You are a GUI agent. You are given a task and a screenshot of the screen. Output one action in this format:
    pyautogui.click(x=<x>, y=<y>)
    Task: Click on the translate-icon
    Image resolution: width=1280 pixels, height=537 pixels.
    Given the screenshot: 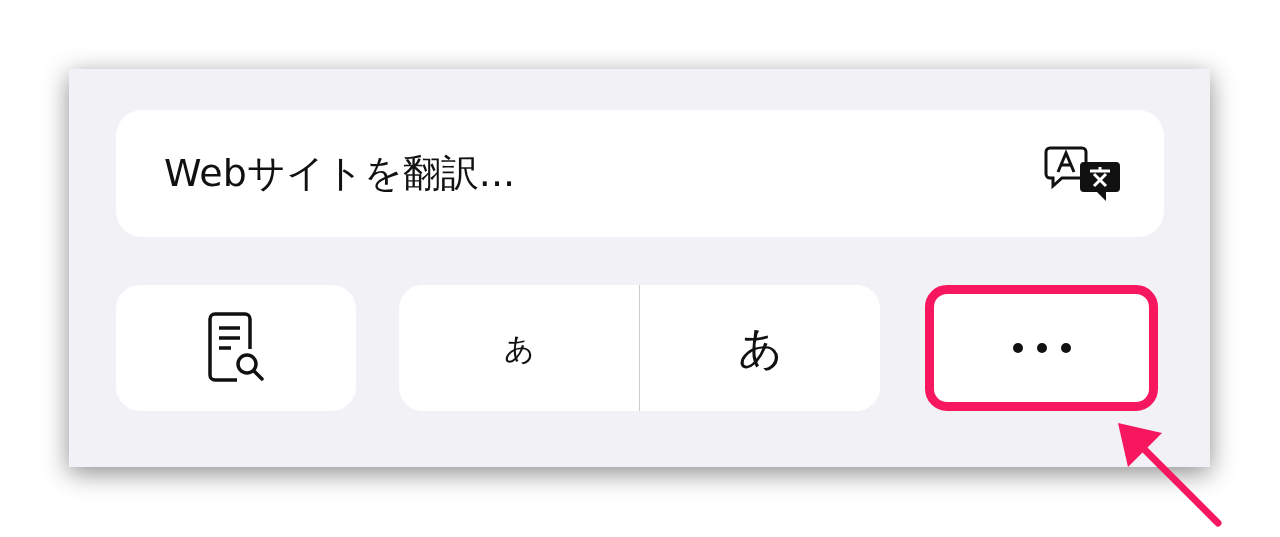 What is the action you would take?
    pyautogui.click(x=1083, y=173)
    